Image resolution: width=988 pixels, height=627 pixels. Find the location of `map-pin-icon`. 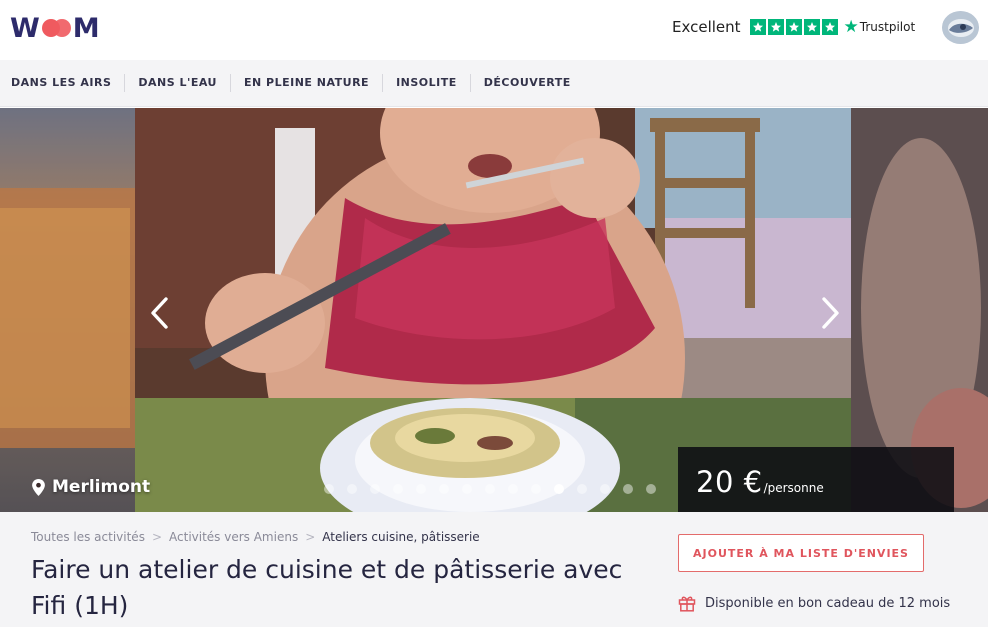

map-pin-icon is located at coordinates (38, 487).